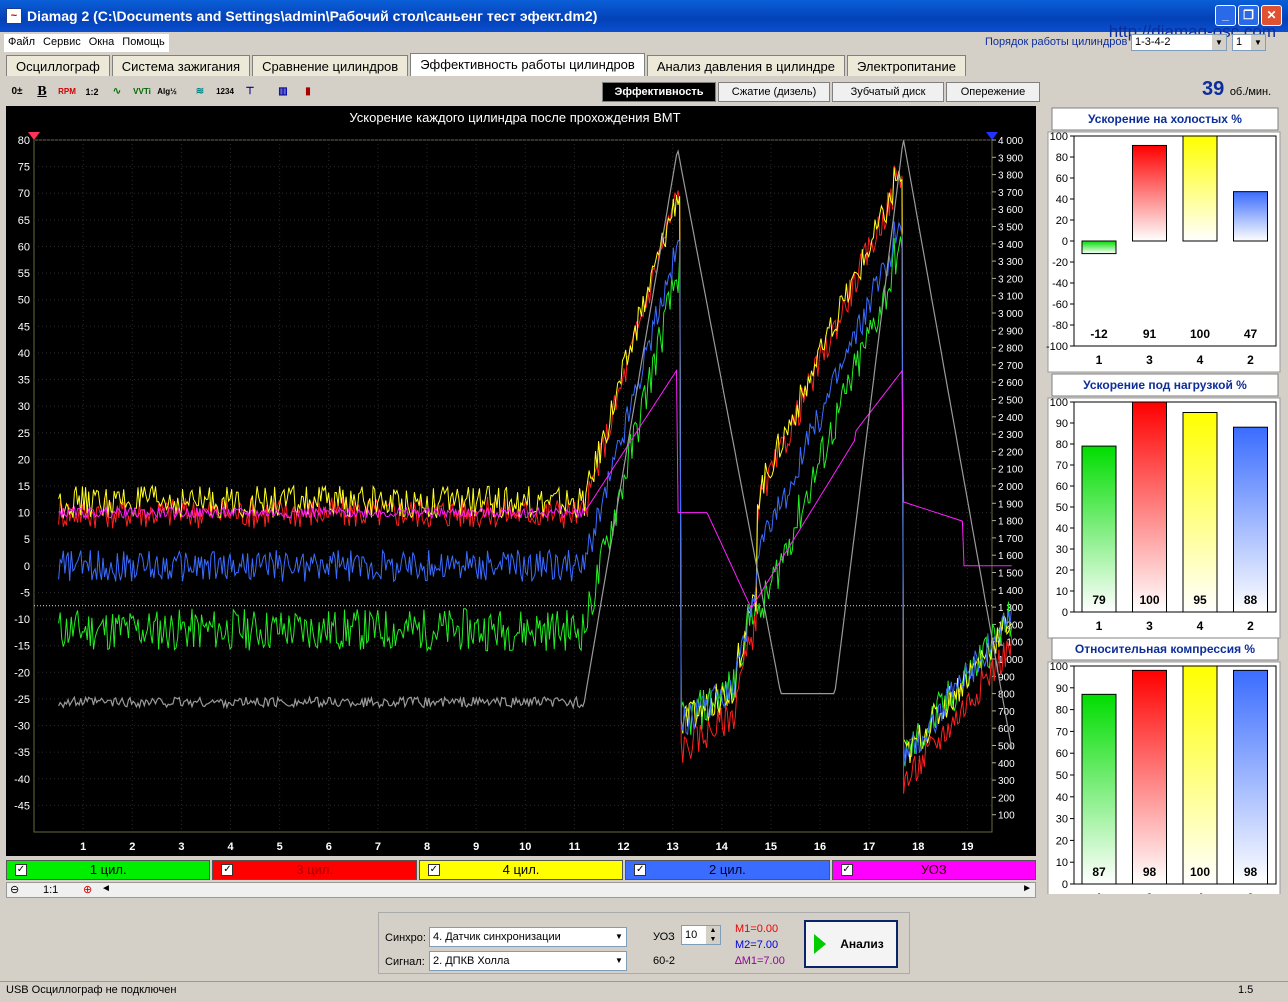  Describe the element at coordinates (314, 870) in the screenshot. I see `legend-channel-2: ✓ 3 цил.` at that location.